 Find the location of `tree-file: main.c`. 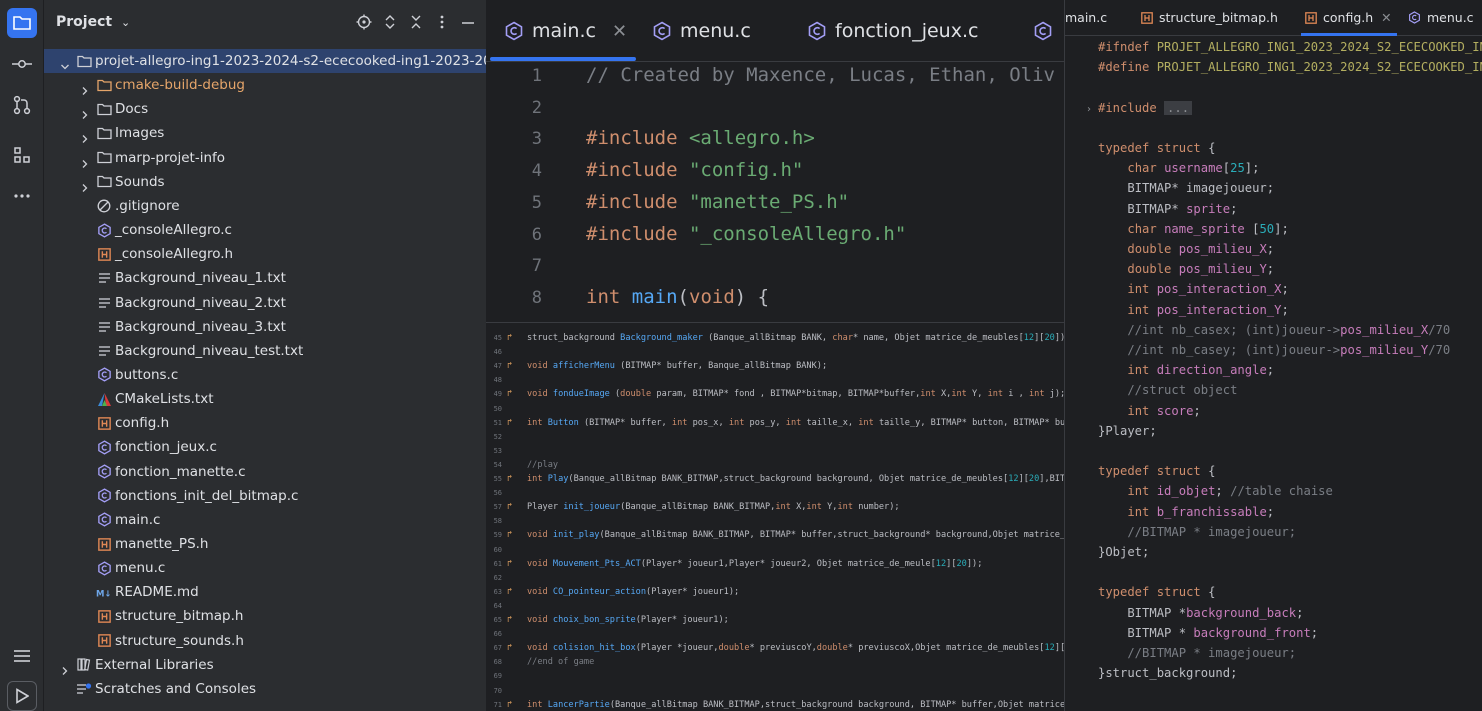

tree-file: main.c is located at coordinates (265, 520).